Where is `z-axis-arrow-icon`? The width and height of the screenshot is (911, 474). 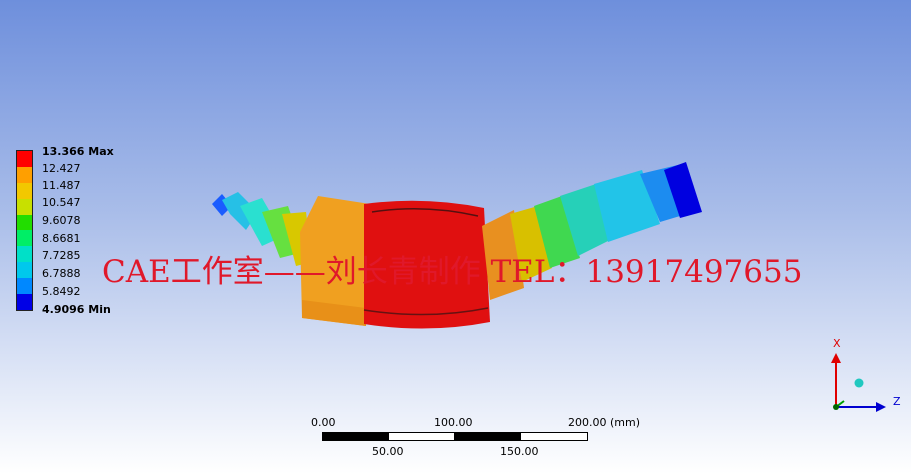 z-axis-arrow-icon is located at coordinates (881, 407).